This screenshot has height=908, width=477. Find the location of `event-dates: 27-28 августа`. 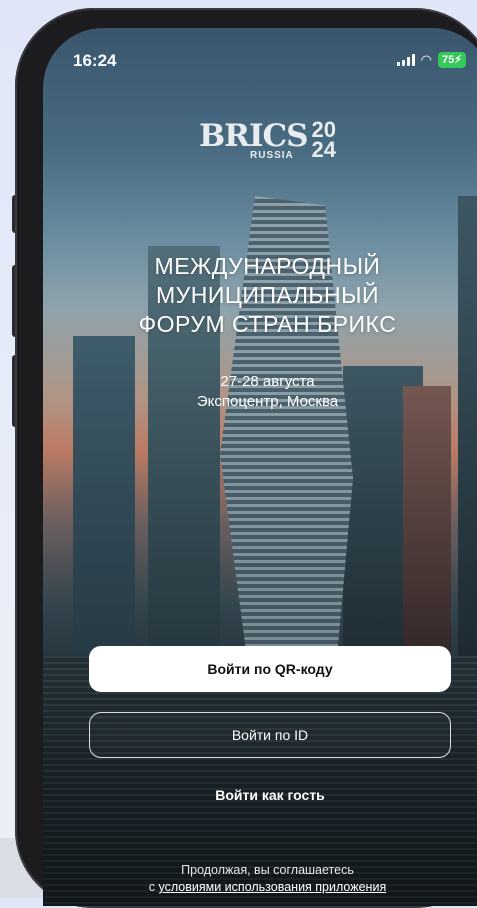

event-dates: 27-28 августа is located at coordinates (267, 381).